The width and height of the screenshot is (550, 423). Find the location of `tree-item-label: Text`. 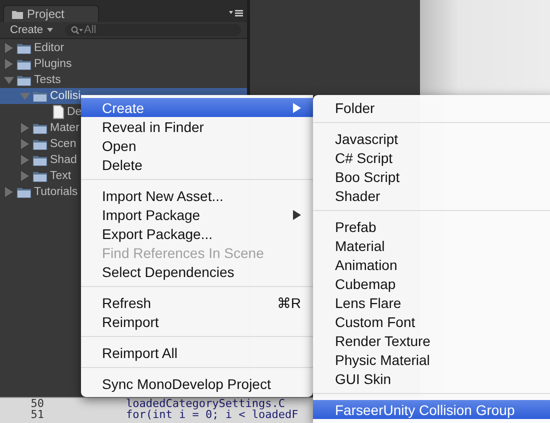

tree-item-label: Text is located at coordinates (61, 176).